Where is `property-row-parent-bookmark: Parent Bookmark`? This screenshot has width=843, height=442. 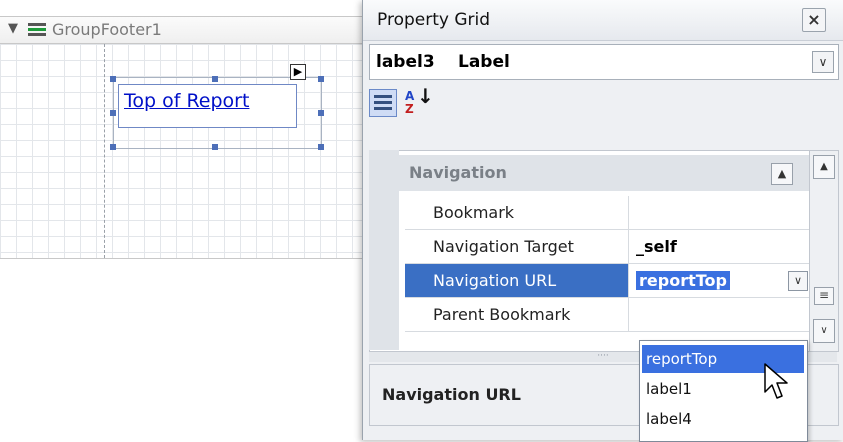
property-row-parent-bookmark: Parent Bookmark is located at coordinates (607, 315).